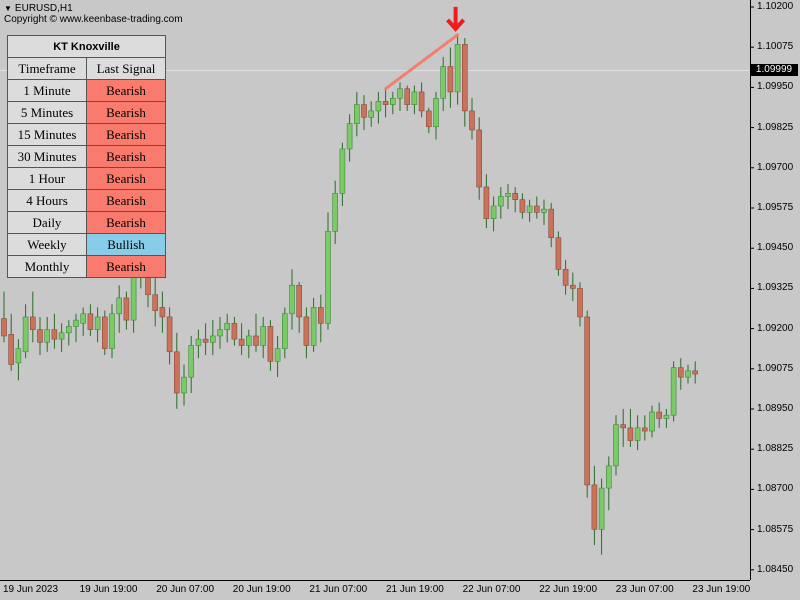  Describe the element at coordinates (31, 589) in the screenshot. I see `time-tick-label: 19 Jun 2023` at that location.